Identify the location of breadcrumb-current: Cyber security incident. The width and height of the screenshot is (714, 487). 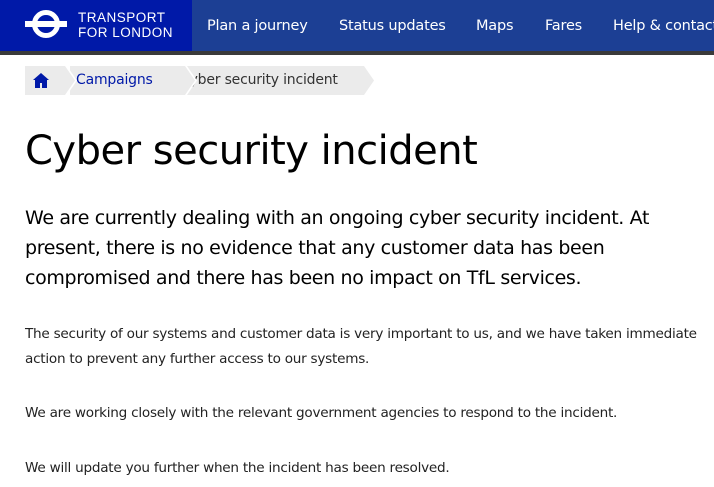
(272, 80).